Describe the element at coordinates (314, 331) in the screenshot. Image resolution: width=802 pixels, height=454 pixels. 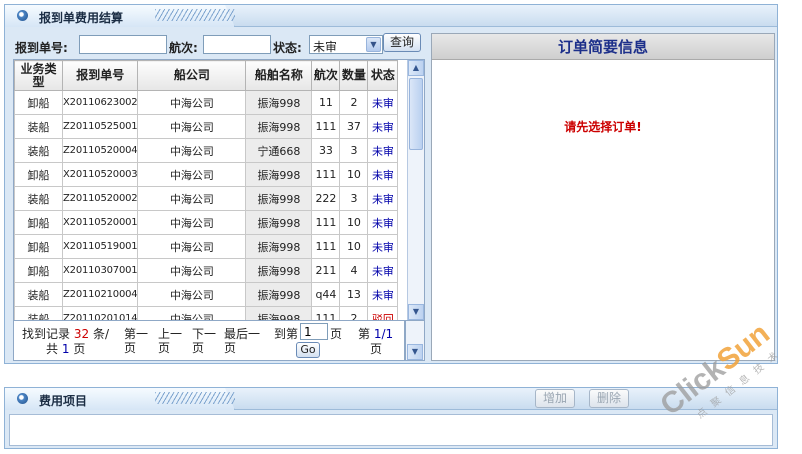
I see `goto-page-input` at that location.